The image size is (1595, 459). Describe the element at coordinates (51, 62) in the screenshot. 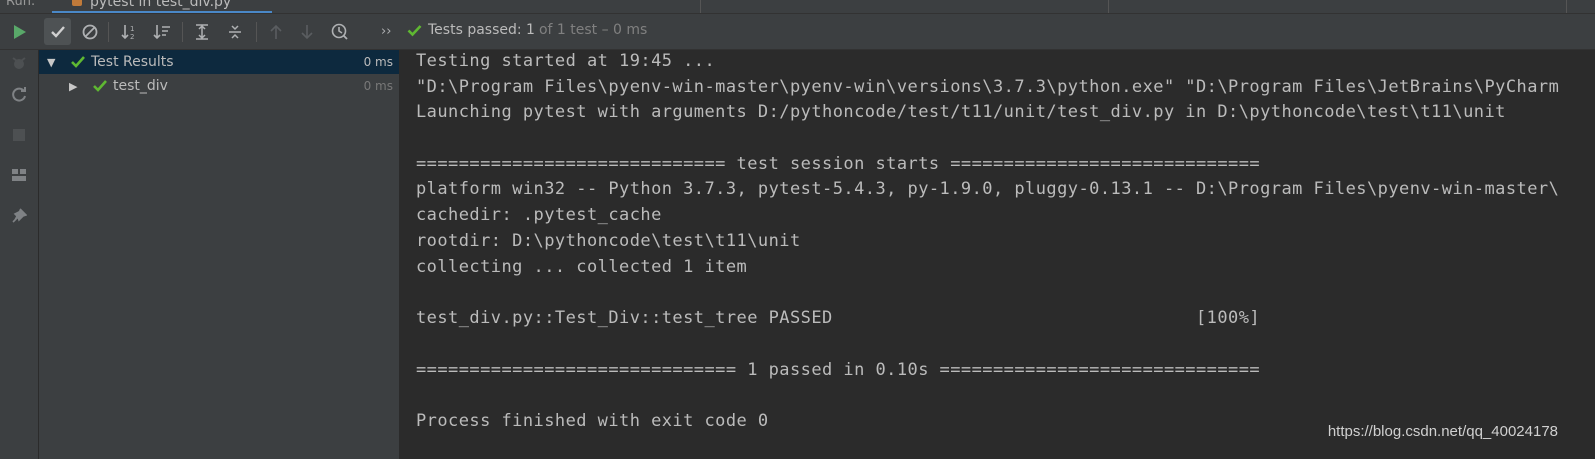

I see `expanded-arrow-icon: ▼` at that location.